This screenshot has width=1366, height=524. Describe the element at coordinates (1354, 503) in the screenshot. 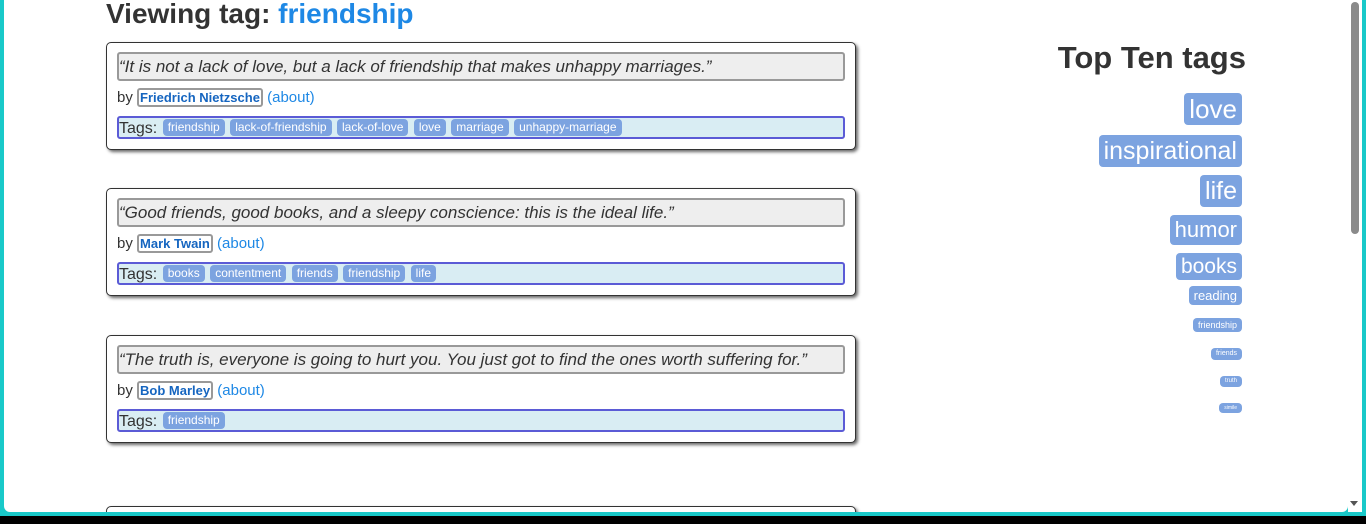

I see `scroll-down-arrow-icon` at that location.